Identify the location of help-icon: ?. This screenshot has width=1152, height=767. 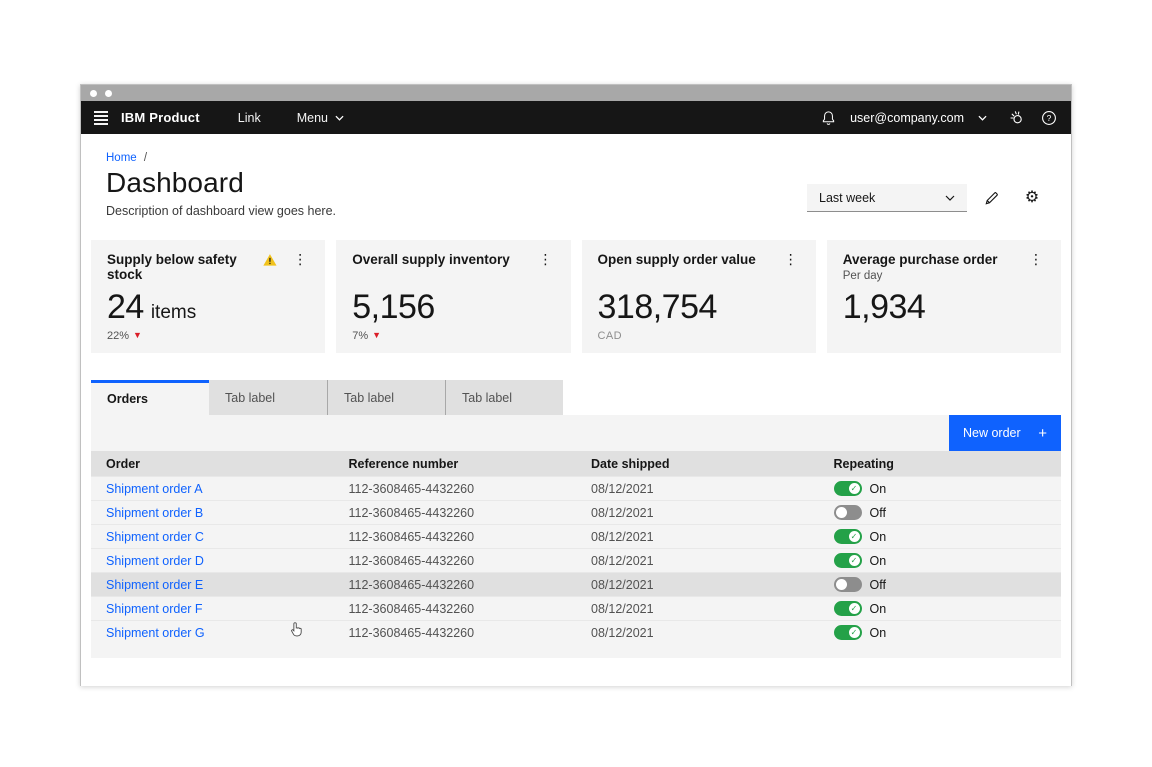
(1049, 117).